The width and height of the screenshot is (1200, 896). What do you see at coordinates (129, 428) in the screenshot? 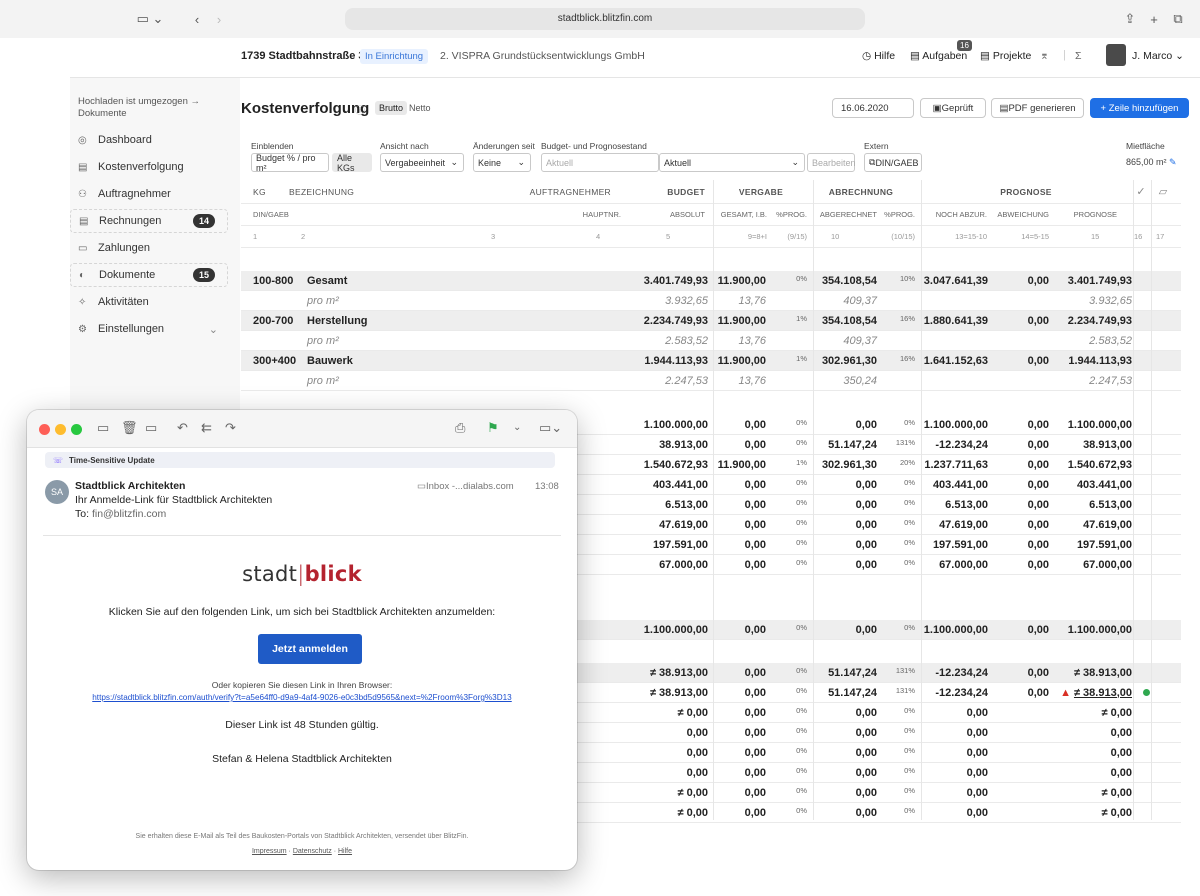
I see `trash-icon: 🗑` at bounding box center [129, 428].